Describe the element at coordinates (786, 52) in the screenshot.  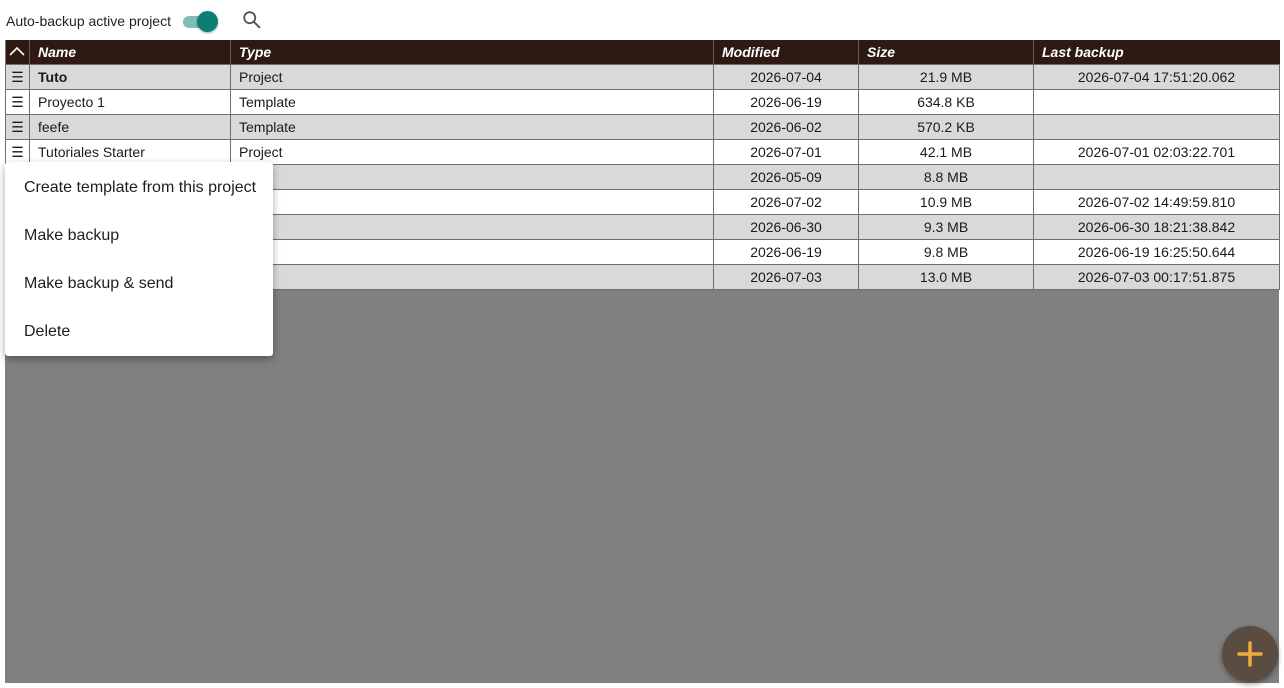
I see `column-header-modified: Modified` at that location.